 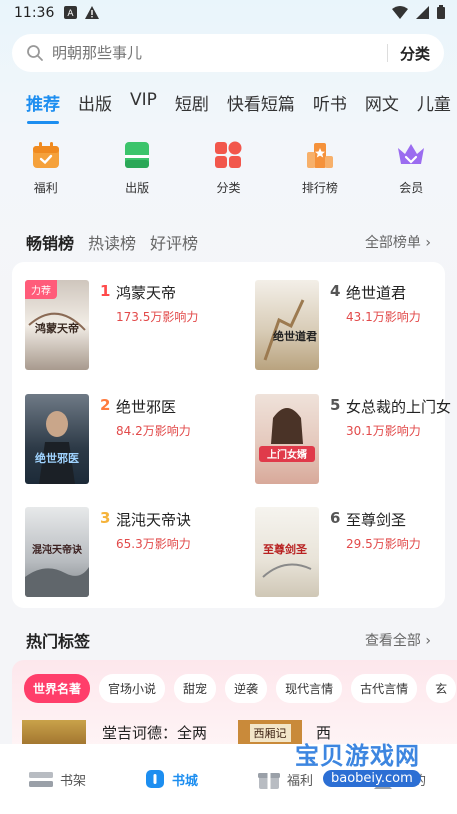 What do you see at coordinates (383, 431) in the screenshot?
I see `book-influence: 30.1万影响力` at bounding box center [383, 431].